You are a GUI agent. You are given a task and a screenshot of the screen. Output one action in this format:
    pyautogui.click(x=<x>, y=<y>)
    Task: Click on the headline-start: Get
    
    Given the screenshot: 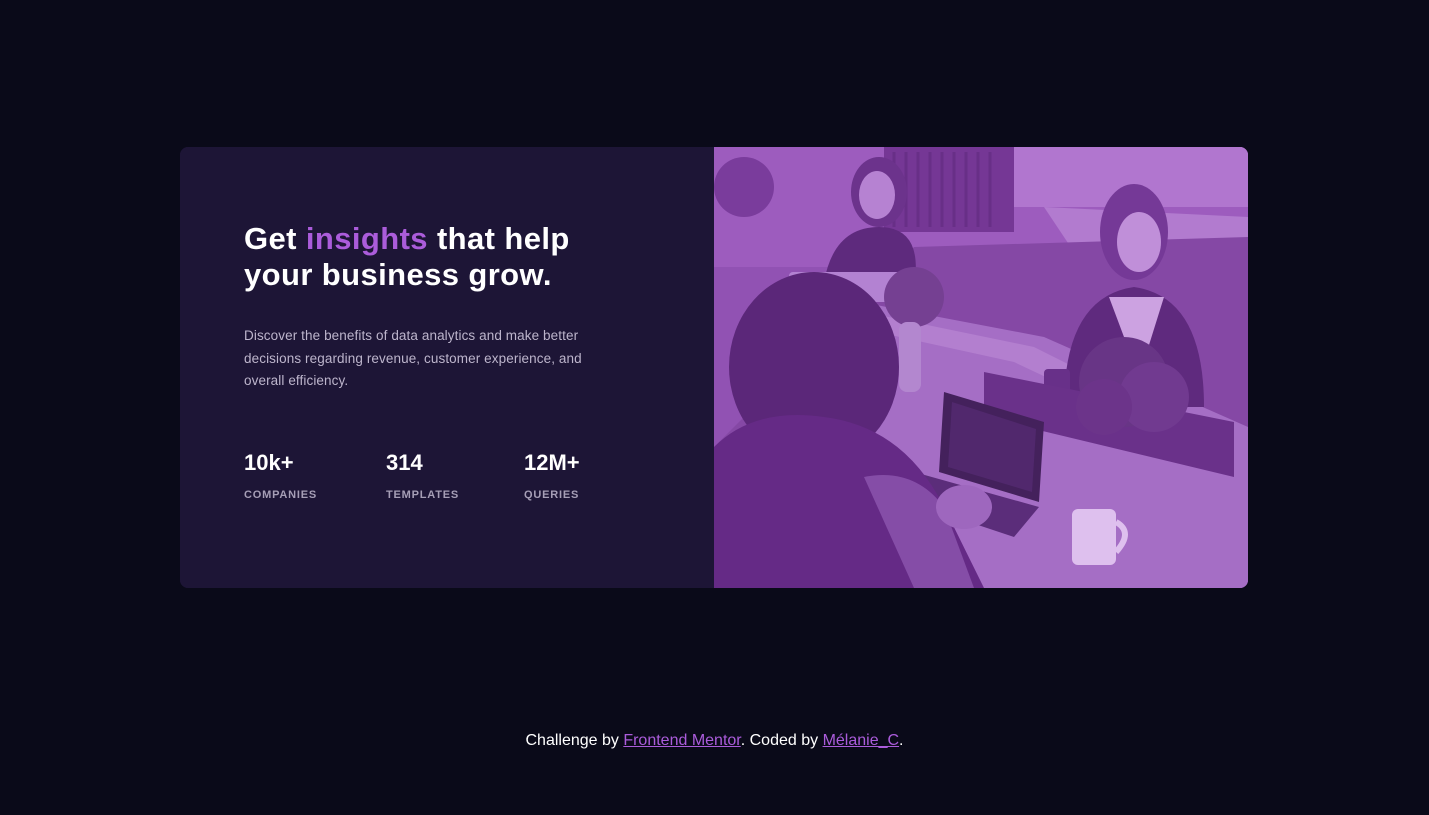 What is the action you would take?
    pyautogui.click(x=275, y=238)
    